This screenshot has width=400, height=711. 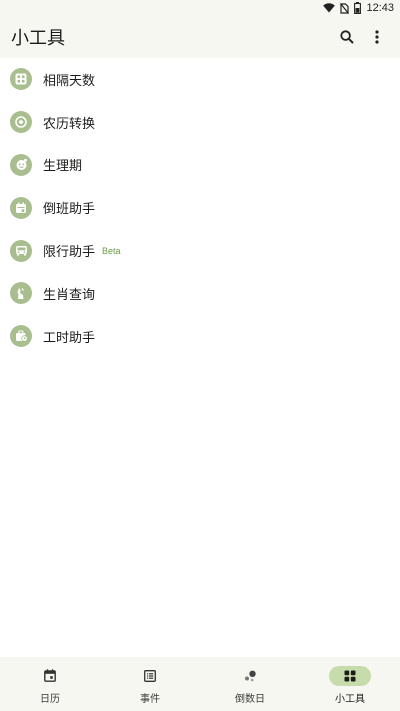 I want to click on status-time: 12:43, so click(x=380, y=8).